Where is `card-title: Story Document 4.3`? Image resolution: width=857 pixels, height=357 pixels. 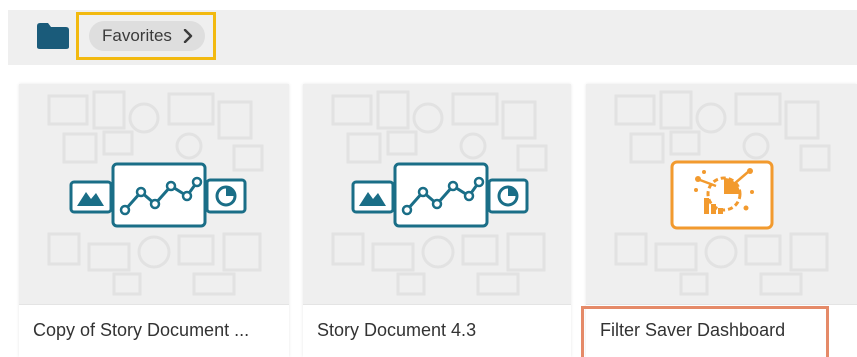
card-title: Story Document 4.3 is located at coordinates (396, 330).